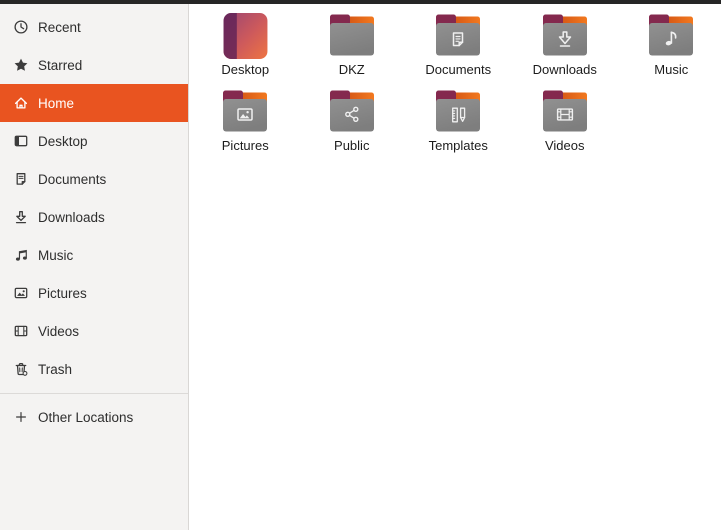  I want to click on sidebar-item-label: Home, so click(56, 103).